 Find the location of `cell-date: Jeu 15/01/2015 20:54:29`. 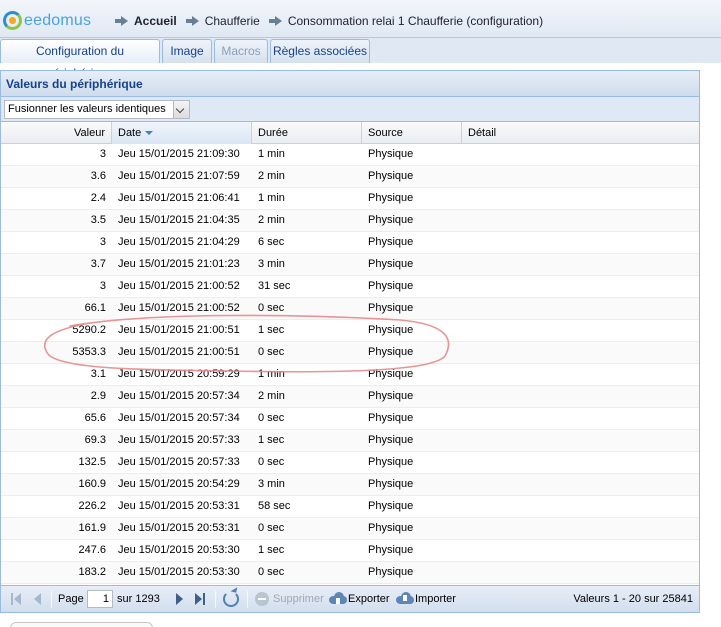

cell-date: Jeu 15/01/2015 20:54:29 is located at coordinates (179, 484).